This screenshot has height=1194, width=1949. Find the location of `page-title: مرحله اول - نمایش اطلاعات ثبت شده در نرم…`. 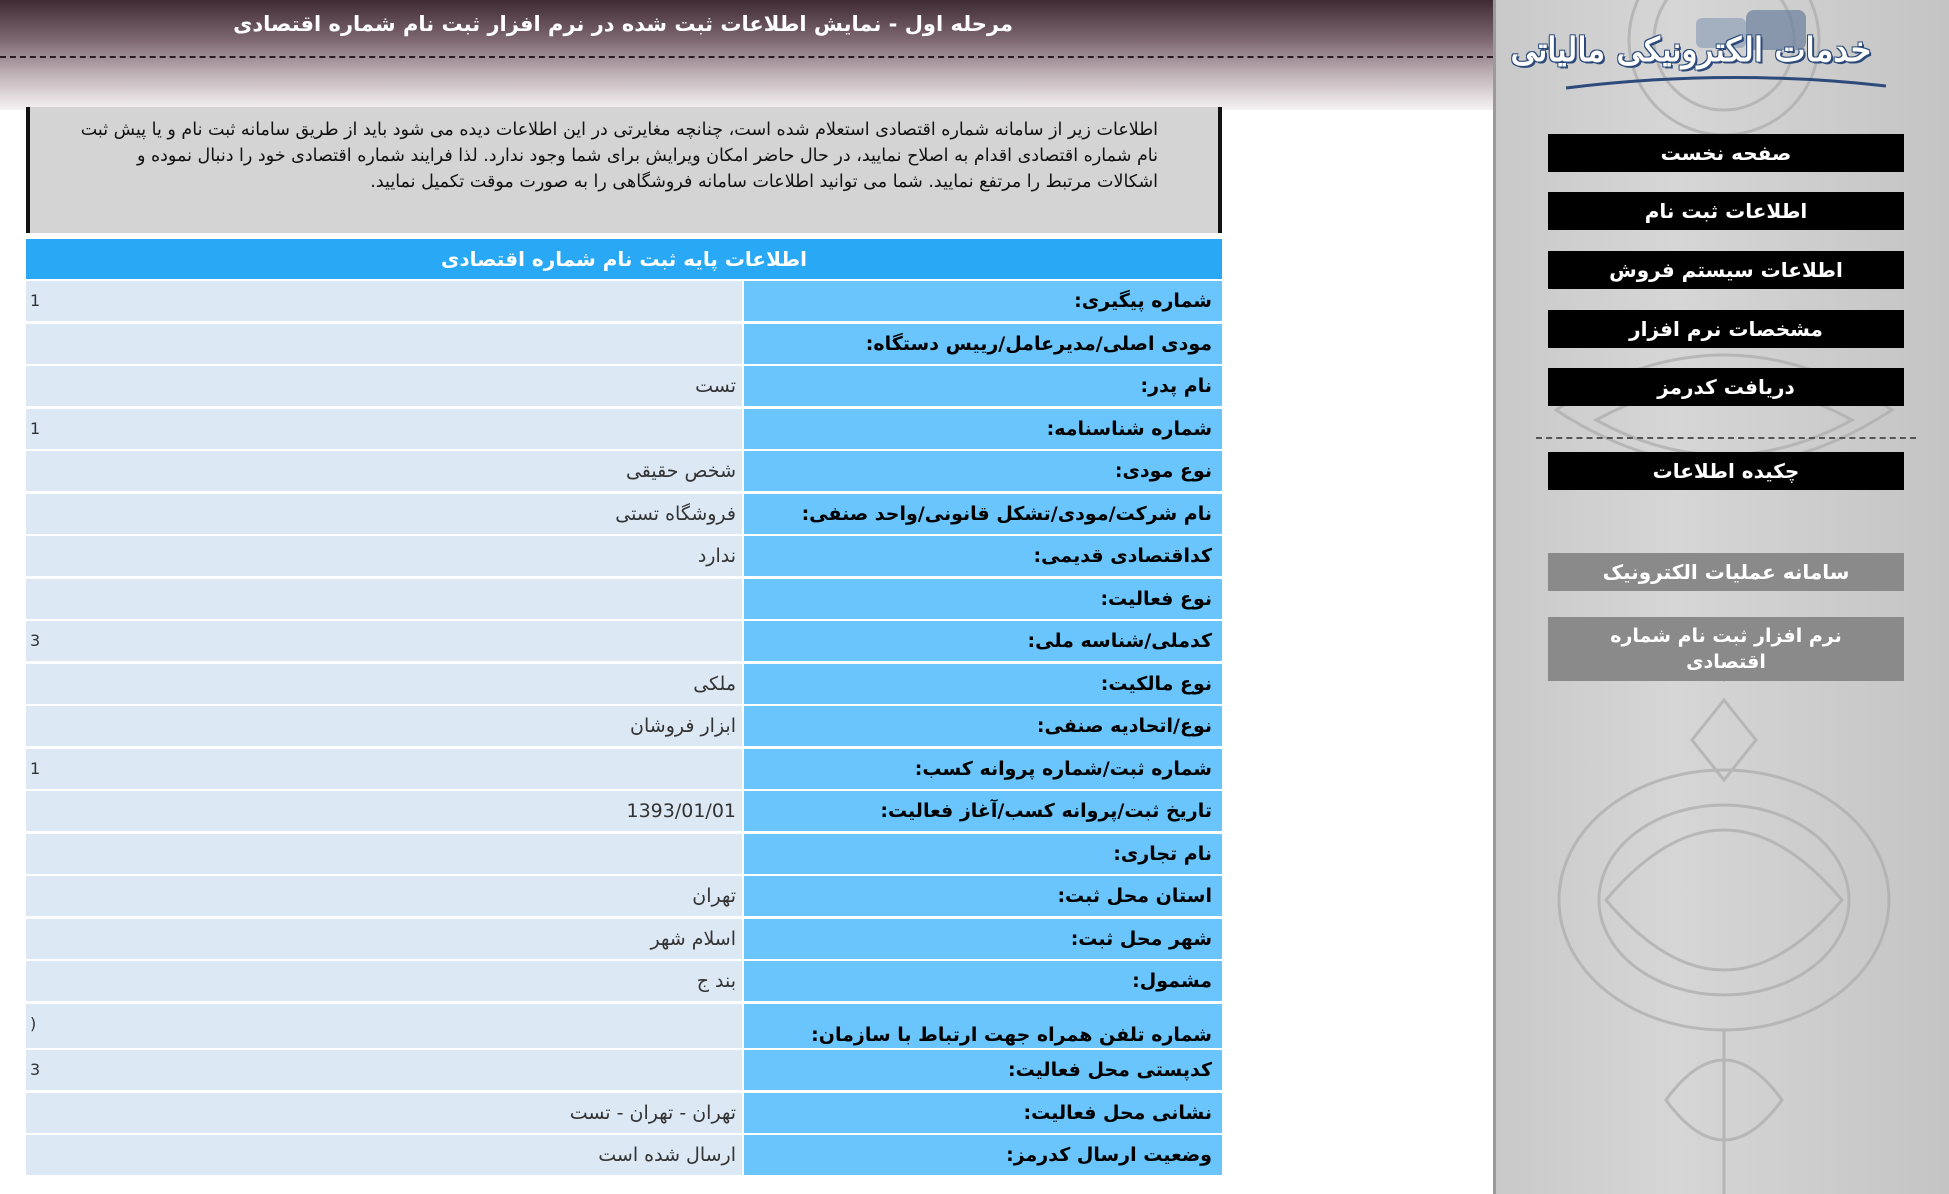

page-title: مرحله اول - نمایش اطلاعات ثبت شده در نرم… is located at coordinates (623, 24).